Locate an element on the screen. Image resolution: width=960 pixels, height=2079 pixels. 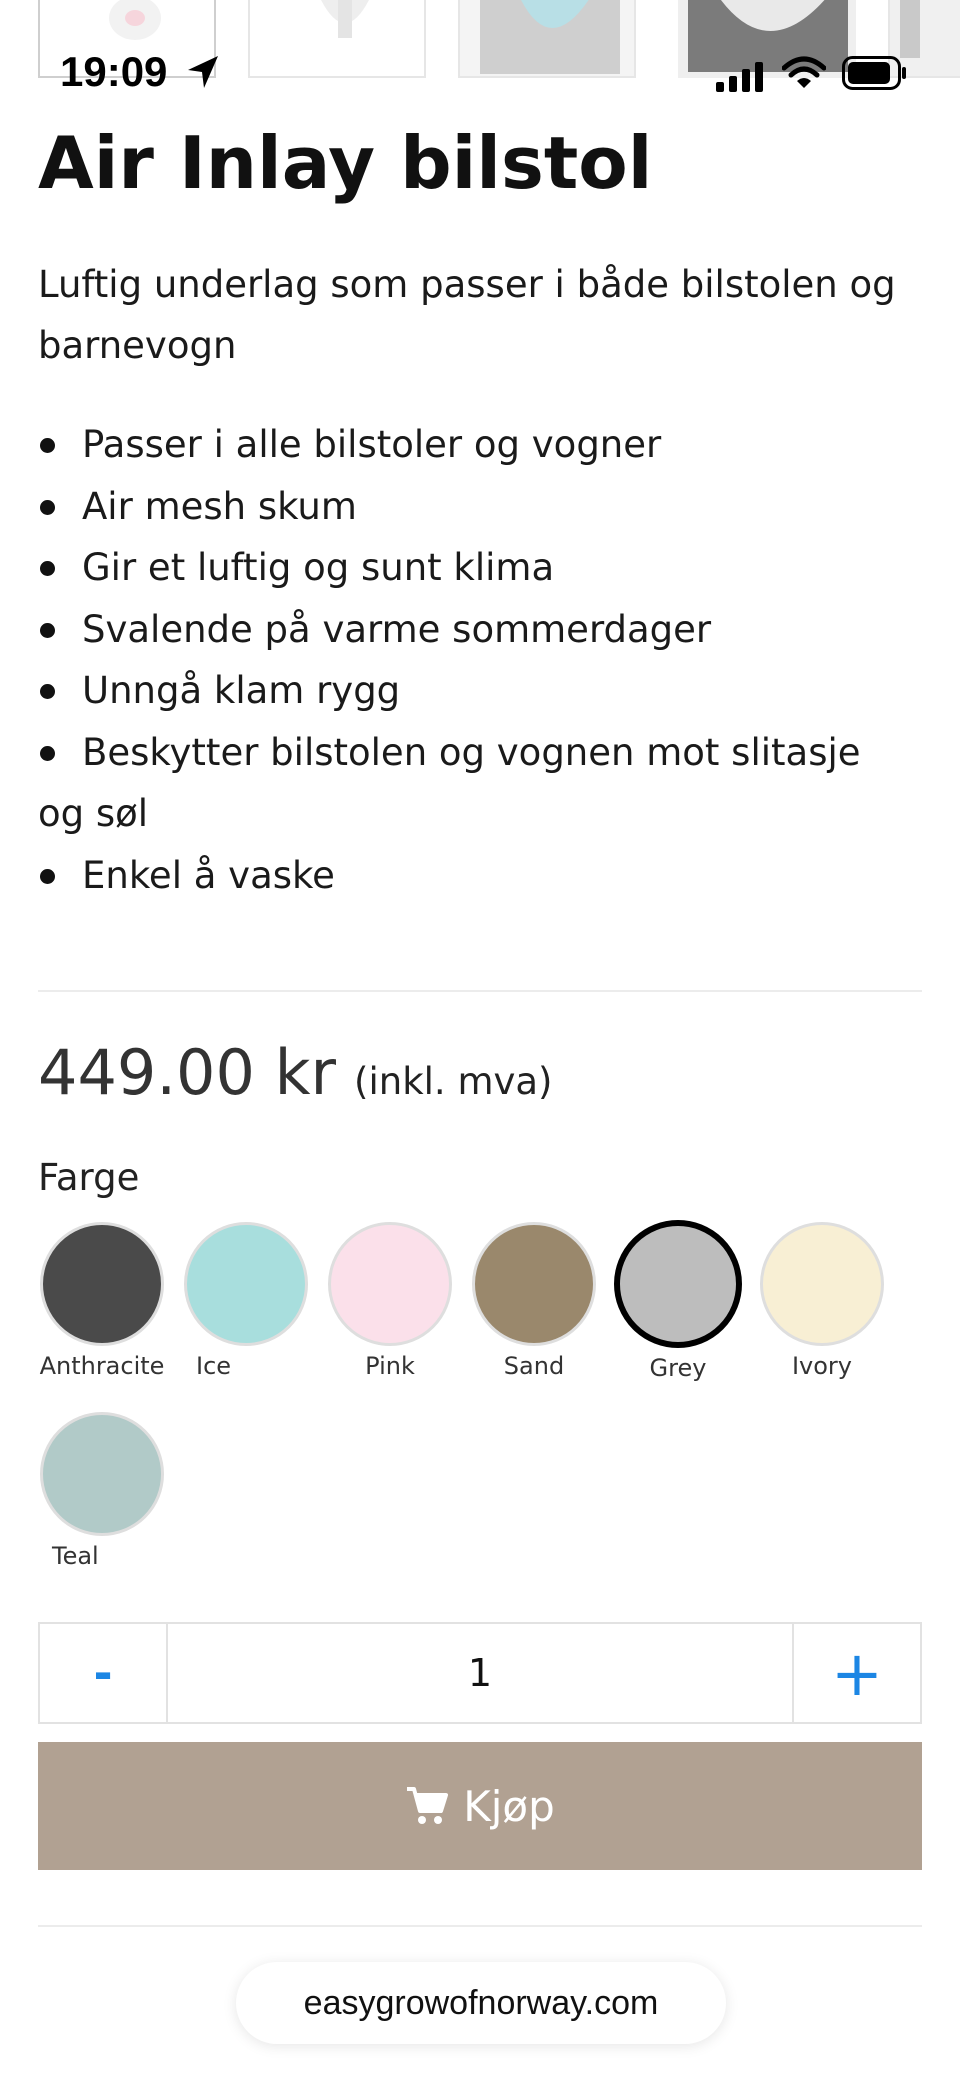
color-name: Teal is located at coordinates (75, 1556).